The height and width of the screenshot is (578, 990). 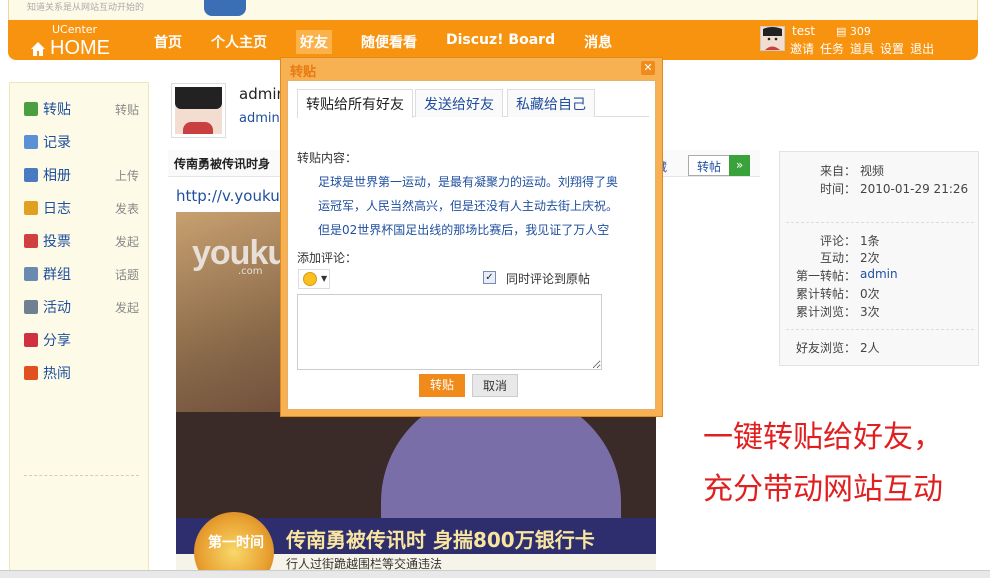 I want to click on sync-comment-label: 同时评论到原帖, so click(x=548, y=279).